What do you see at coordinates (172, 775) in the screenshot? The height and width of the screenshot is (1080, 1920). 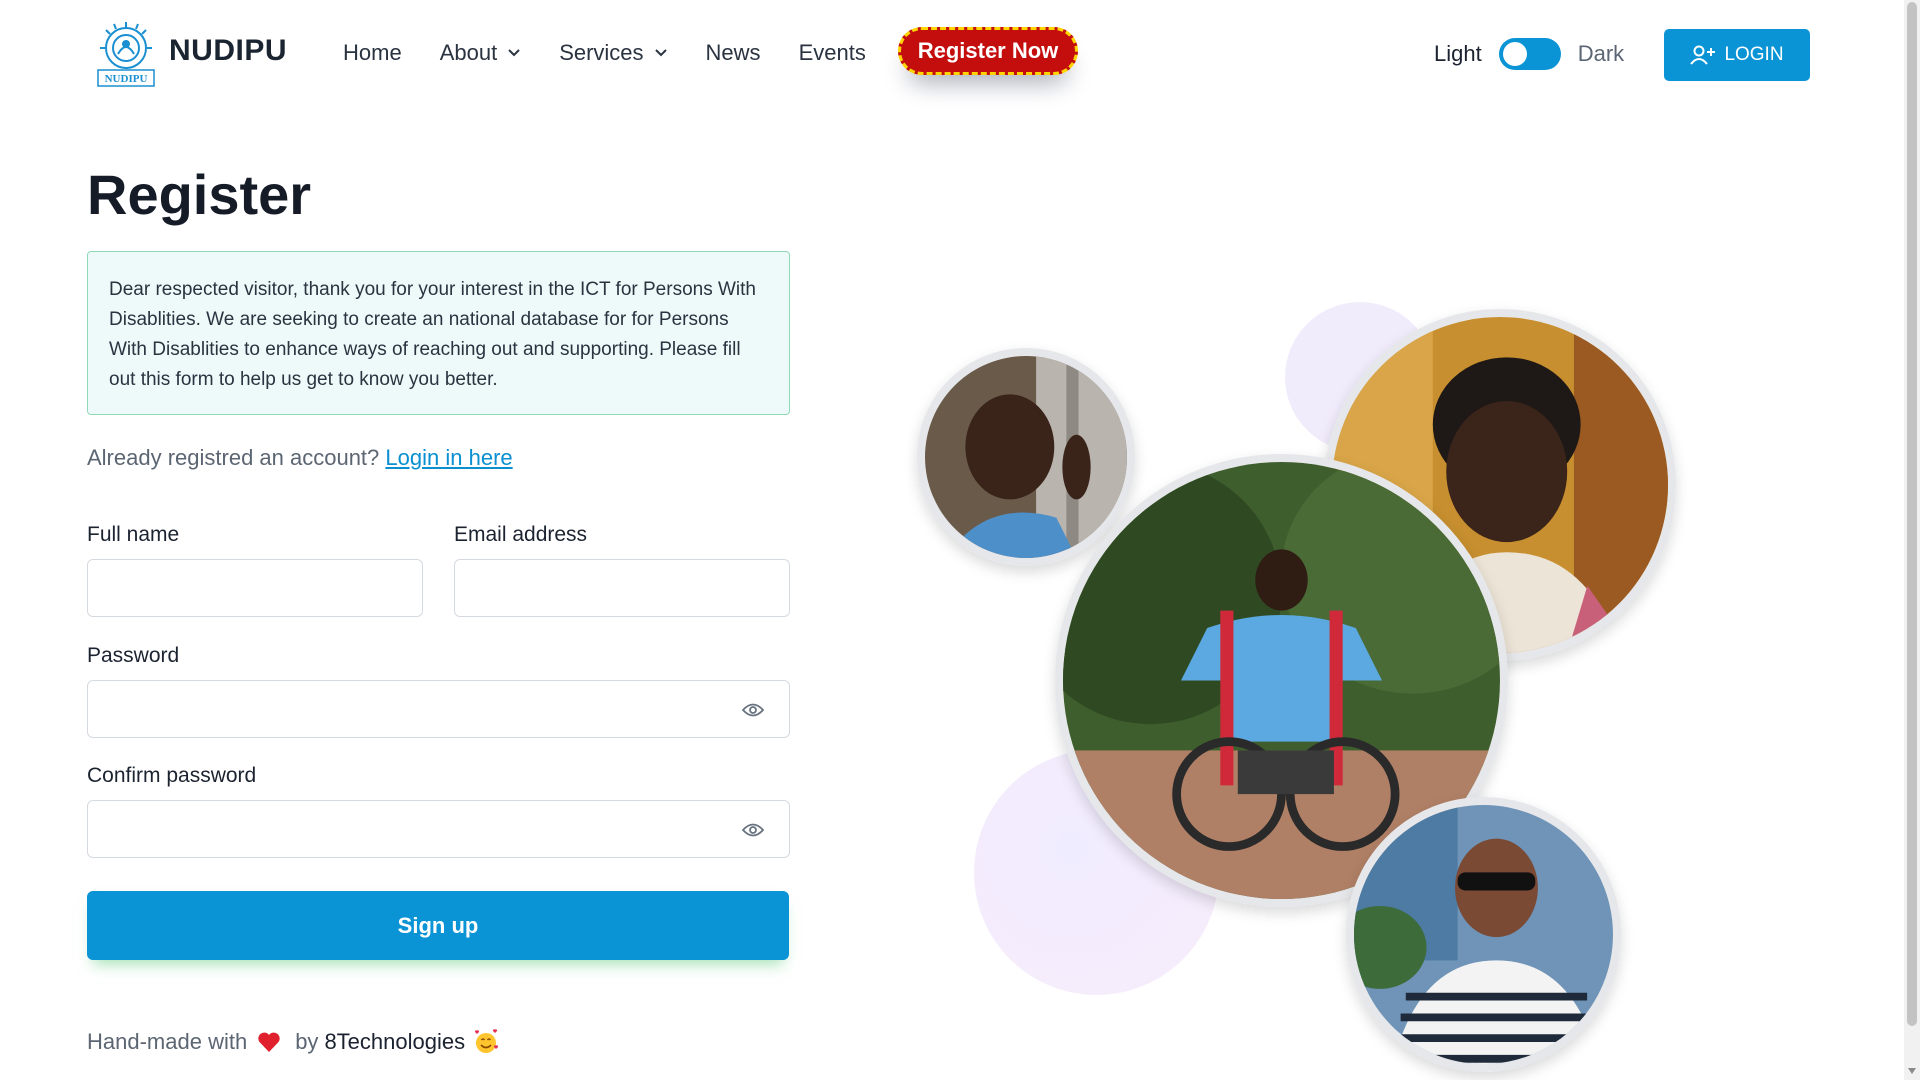 I see `confirm-password-label: Confirm password` at bounding box center [172, 775].